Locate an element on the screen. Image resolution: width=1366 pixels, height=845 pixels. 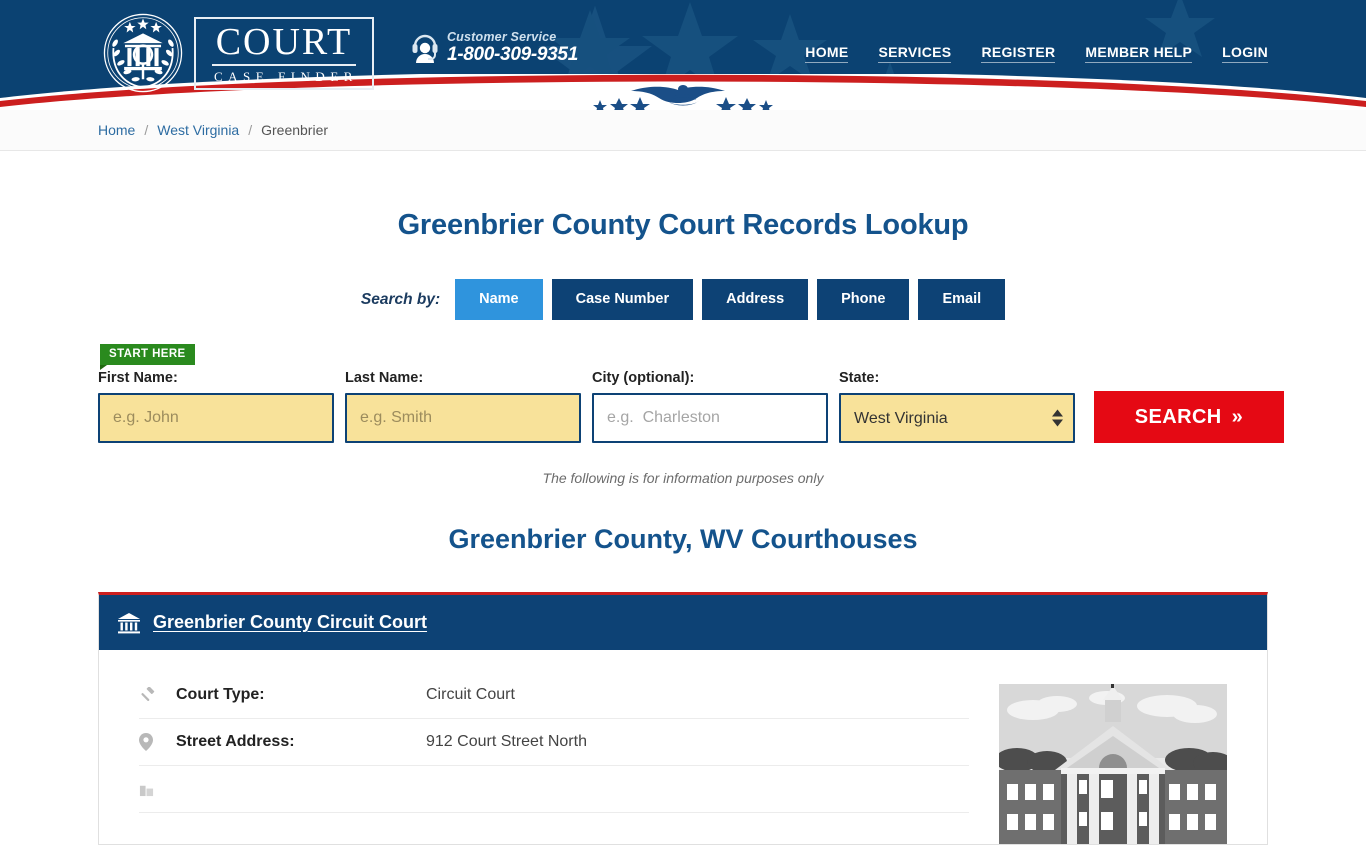
nav-item-member-help: MEMBER HELP is located at coordinates (1139, 53).